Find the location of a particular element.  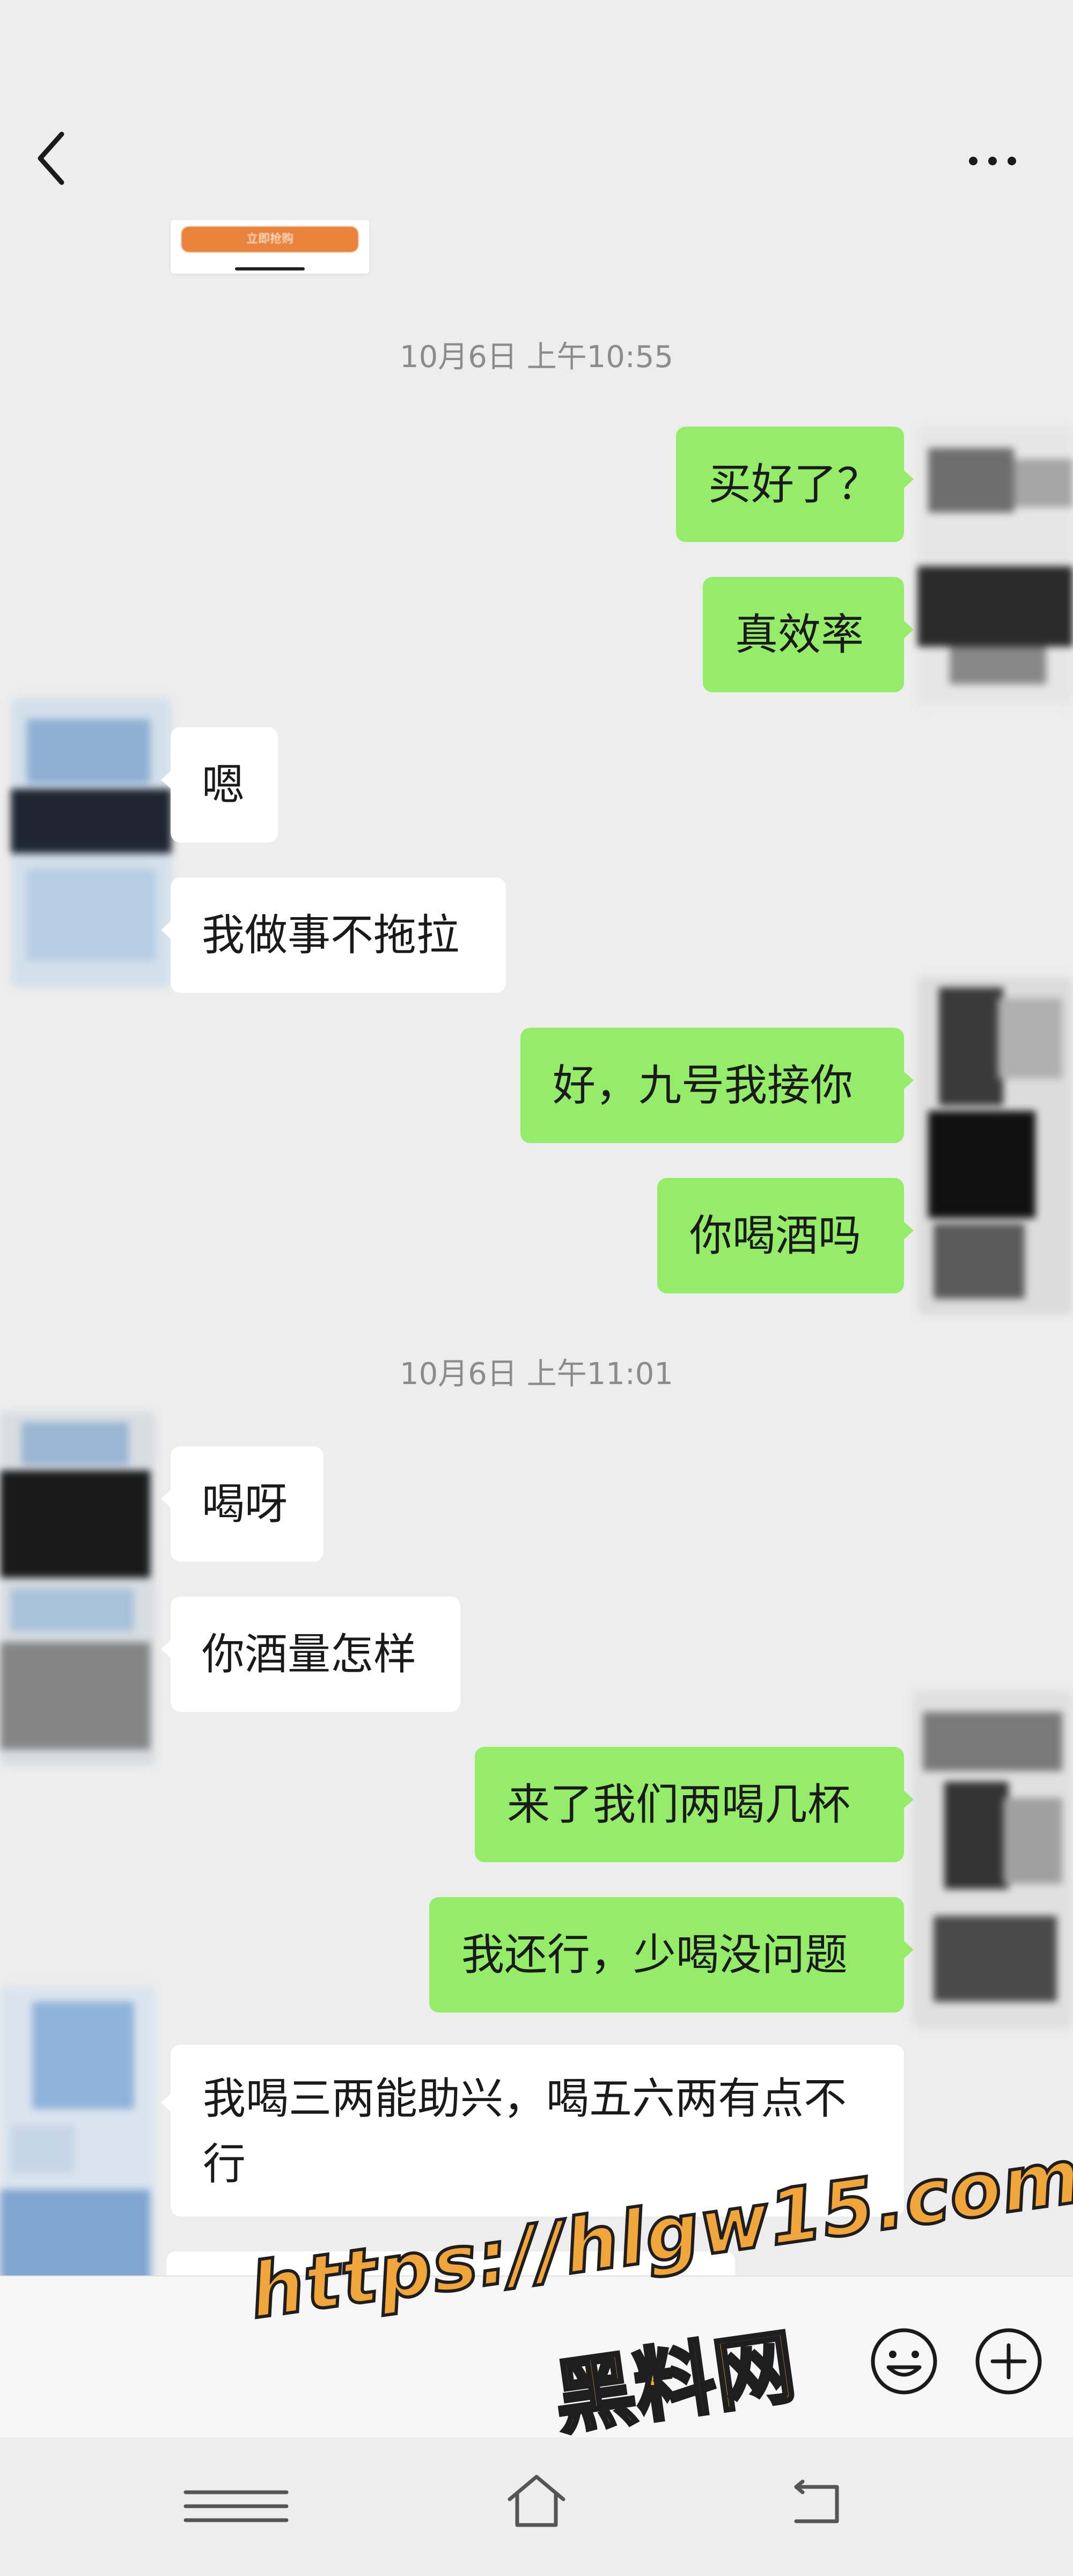

chevron-left-icon is located at coordinates (51, 158).